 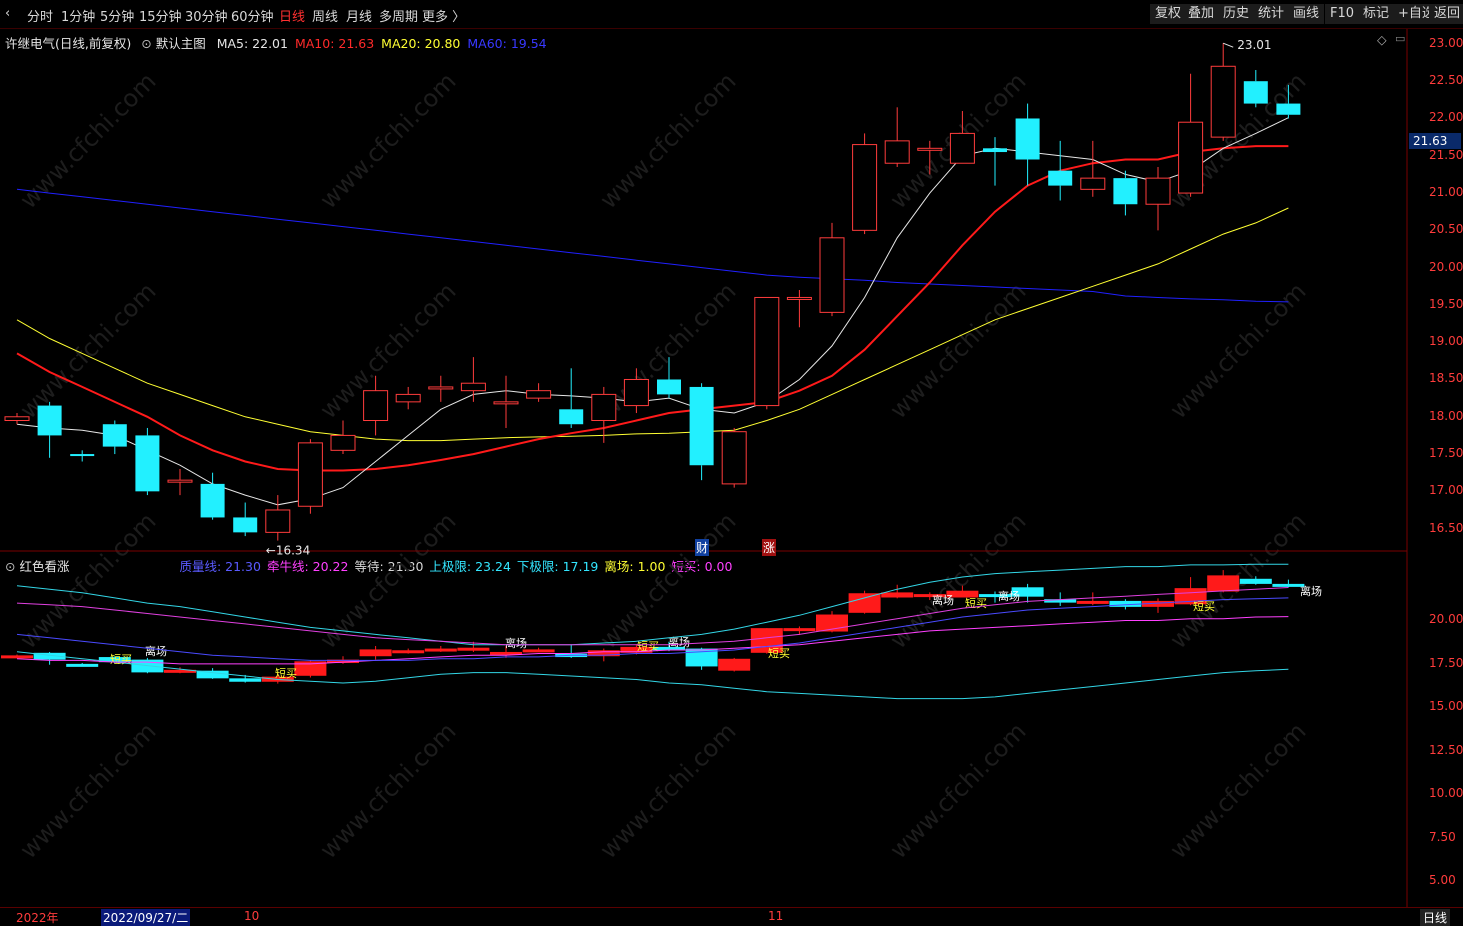 I want to click on indicator-tick: 20.00, so click(x=1446, y=619).